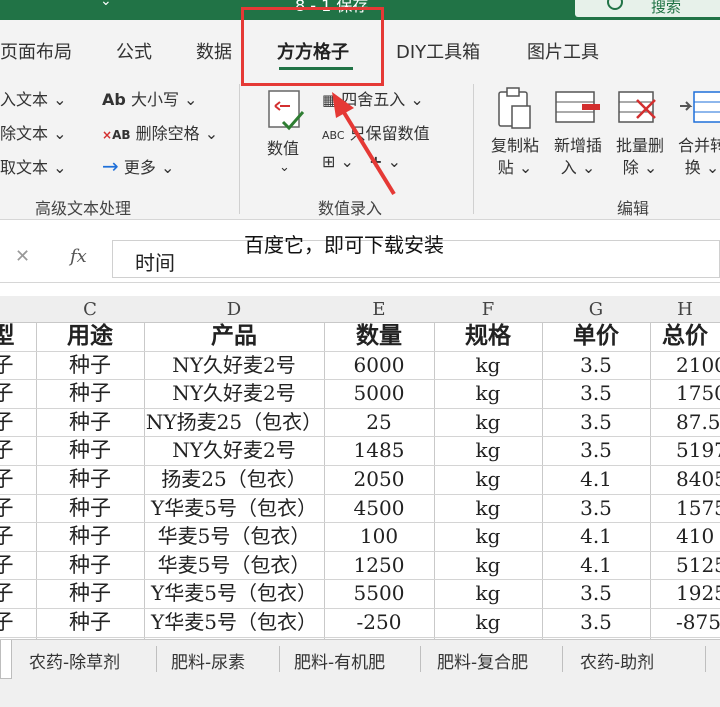 The height and width of the screenshot is (707, 720). Describe the element at coordinates (379, 422) in the screenshot. I see `table-cell: 25` at that location.